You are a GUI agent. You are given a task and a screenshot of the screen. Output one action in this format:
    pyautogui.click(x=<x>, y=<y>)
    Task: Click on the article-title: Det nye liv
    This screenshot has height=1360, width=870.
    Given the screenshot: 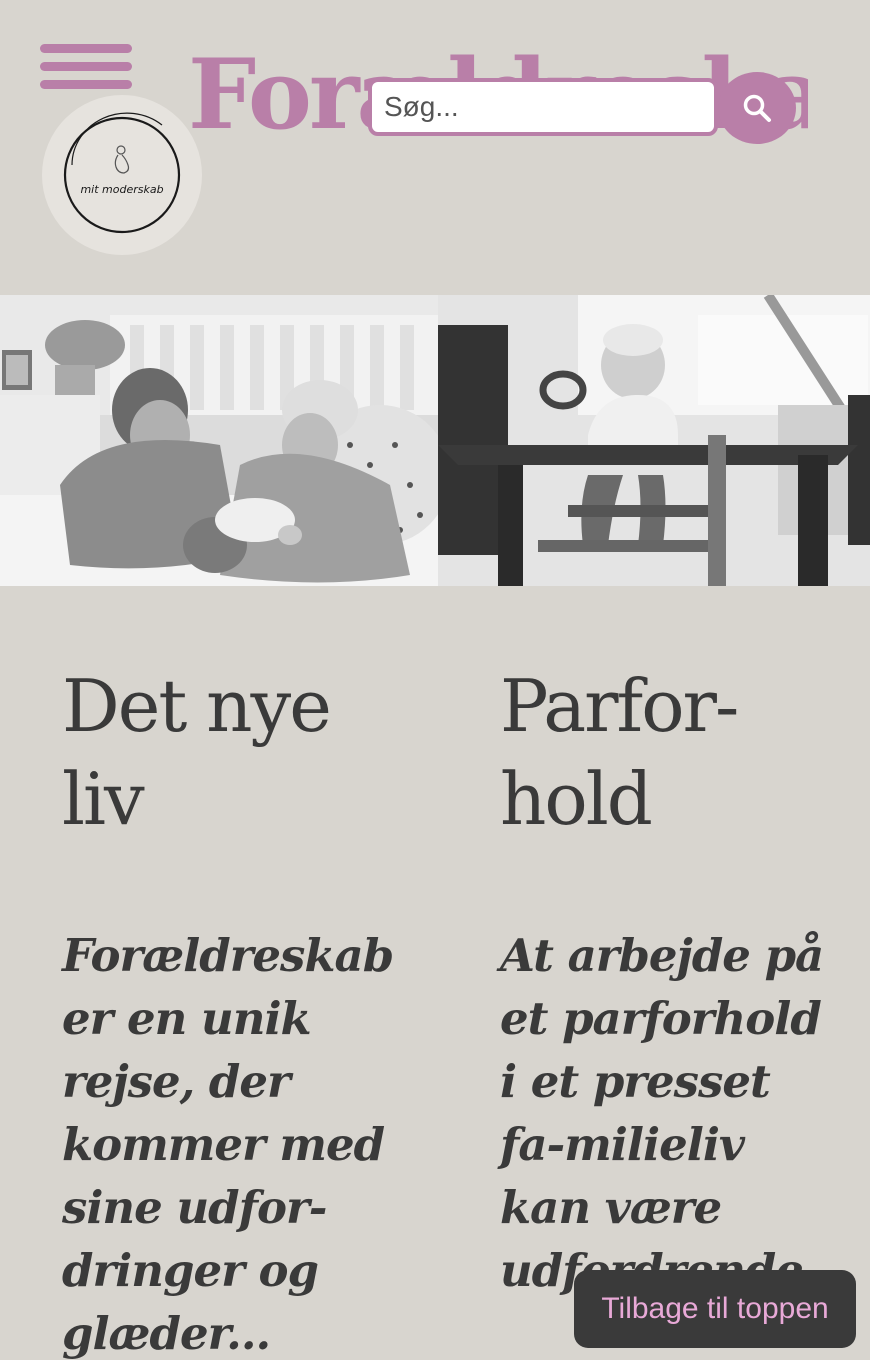 What is the action you would take?
    pyautogui.click(x=232, y=753)
    